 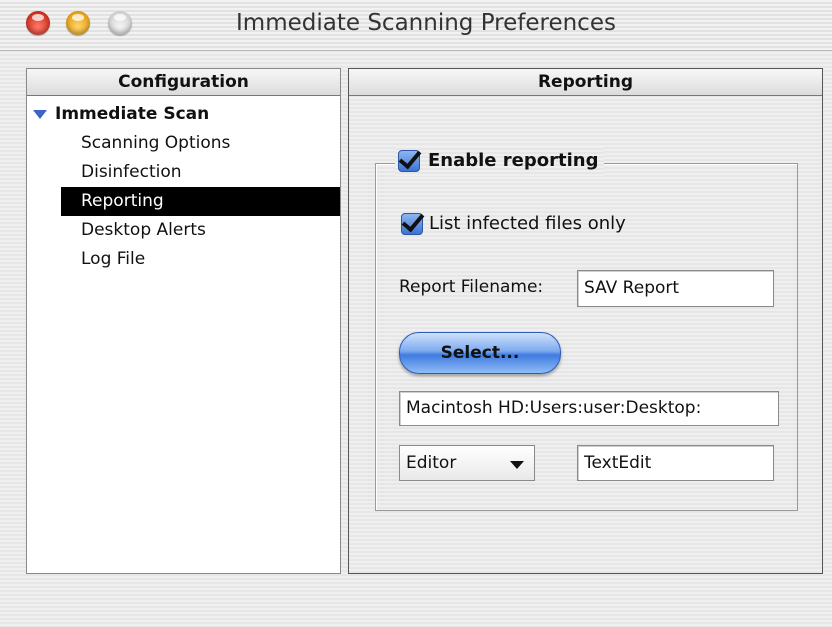 What do you see at coordinates (675, 288) in the screenshot?
I see `report-filename-input: SAV Report` at bounding box center [675, 288].